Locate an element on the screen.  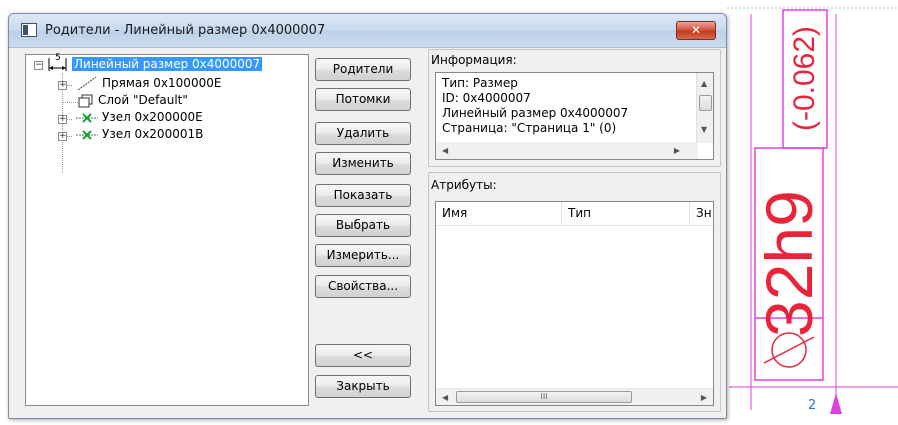
info-horizontal-scrollbar: ◀ ▶ is located at coordinates (567, 150).